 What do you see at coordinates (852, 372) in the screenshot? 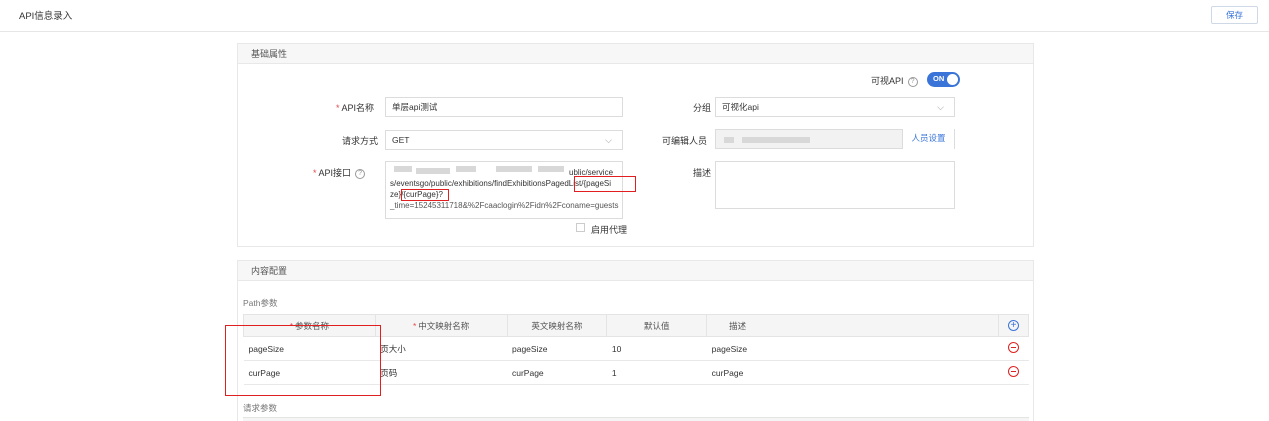
I see `desc-cell: curPage` at bounding box center [852, 372].